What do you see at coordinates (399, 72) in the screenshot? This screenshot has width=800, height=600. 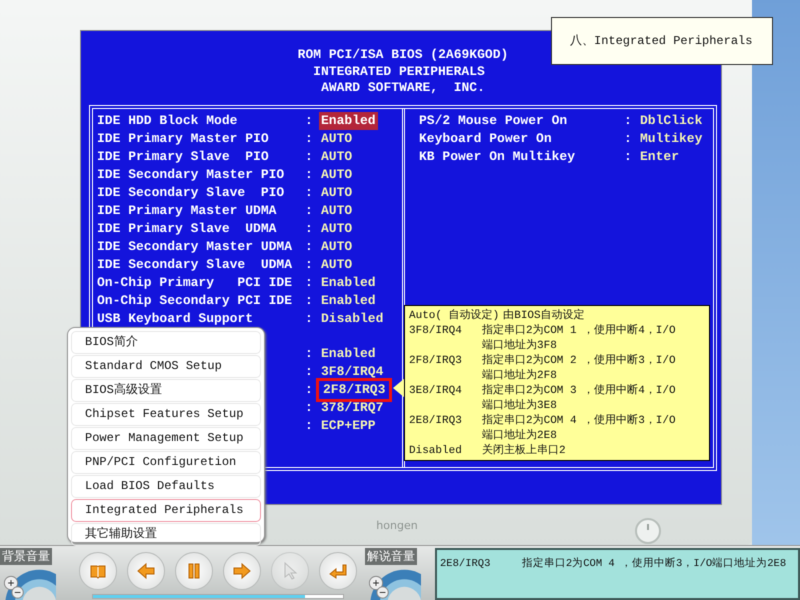 I see `bios-title: INTEGRATED PERIPHERALS` at bounding box center [399, 72].